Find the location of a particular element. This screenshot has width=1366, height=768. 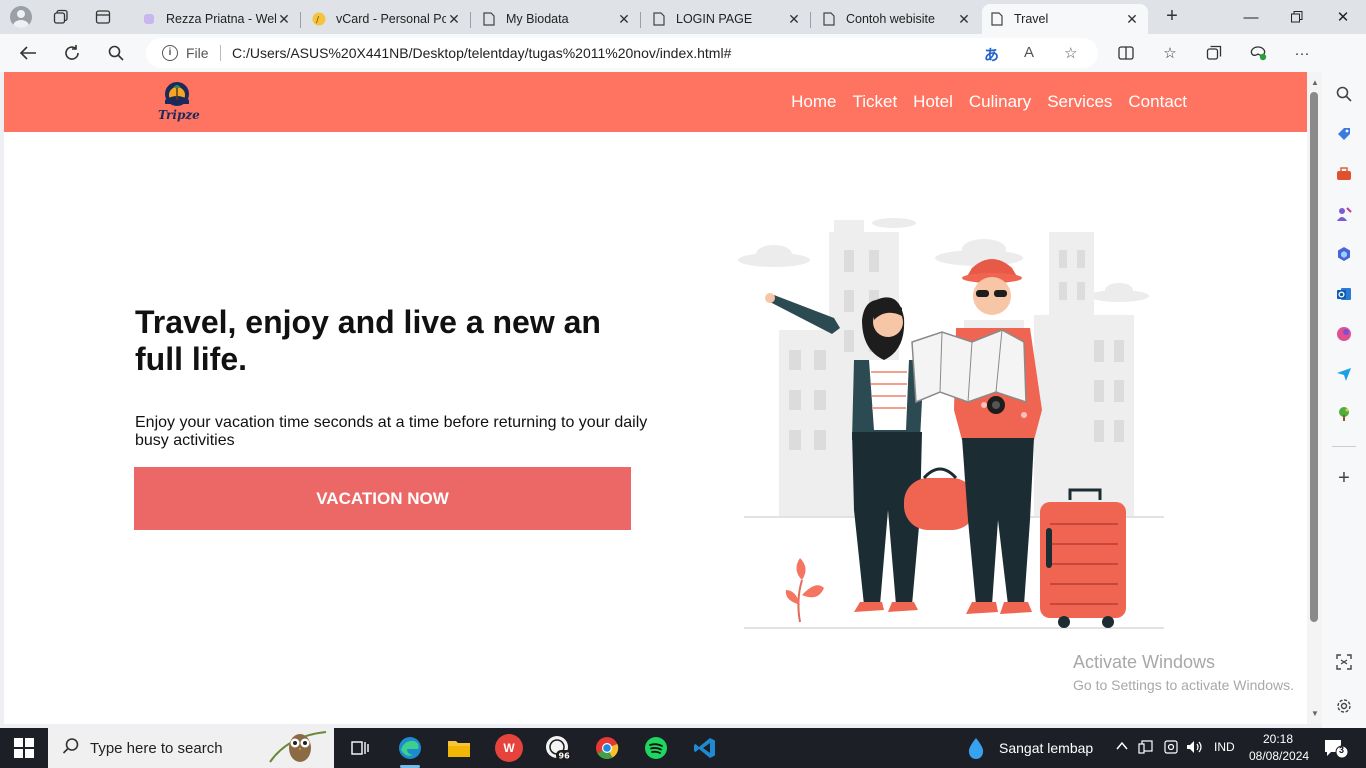

network-icon is located at coordinates (1146, 748).